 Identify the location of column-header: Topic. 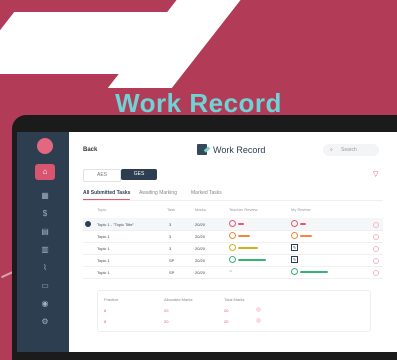
(102, 209).